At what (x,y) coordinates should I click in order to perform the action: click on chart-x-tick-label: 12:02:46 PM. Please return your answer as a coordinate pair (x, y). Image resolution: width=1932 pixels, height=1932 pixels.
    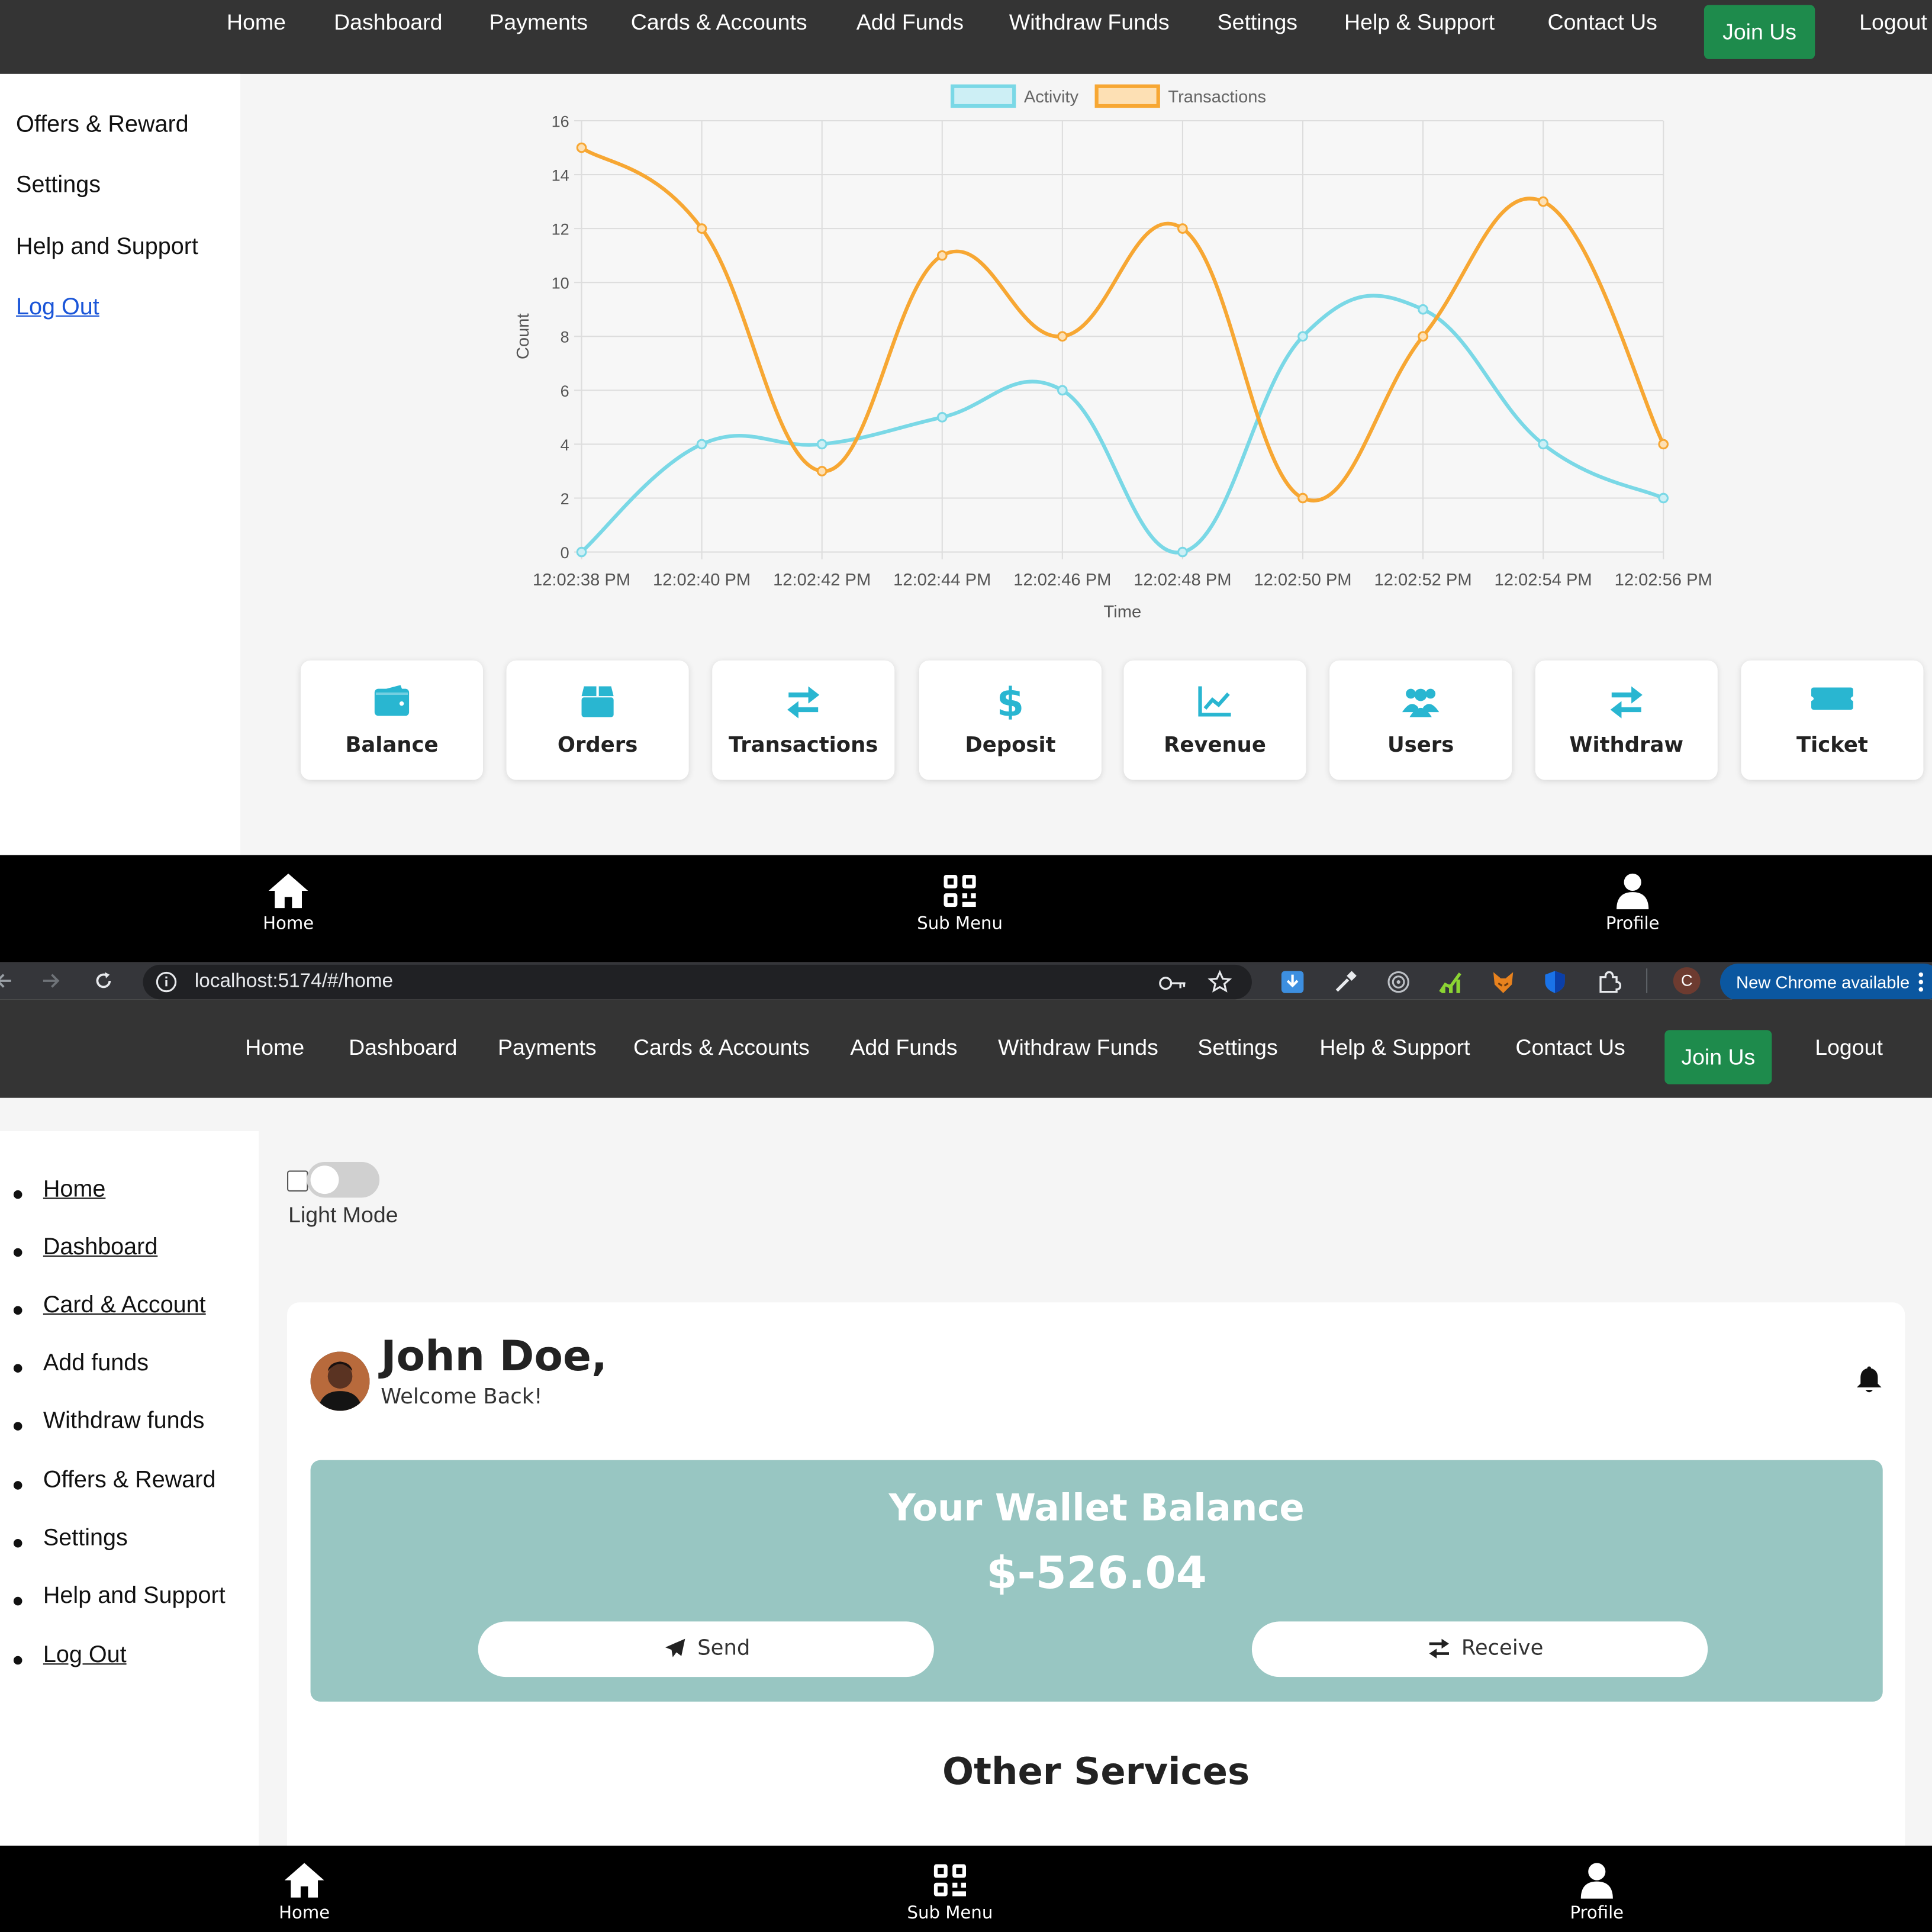
    Looking at the image, I should click on (1062, 580).